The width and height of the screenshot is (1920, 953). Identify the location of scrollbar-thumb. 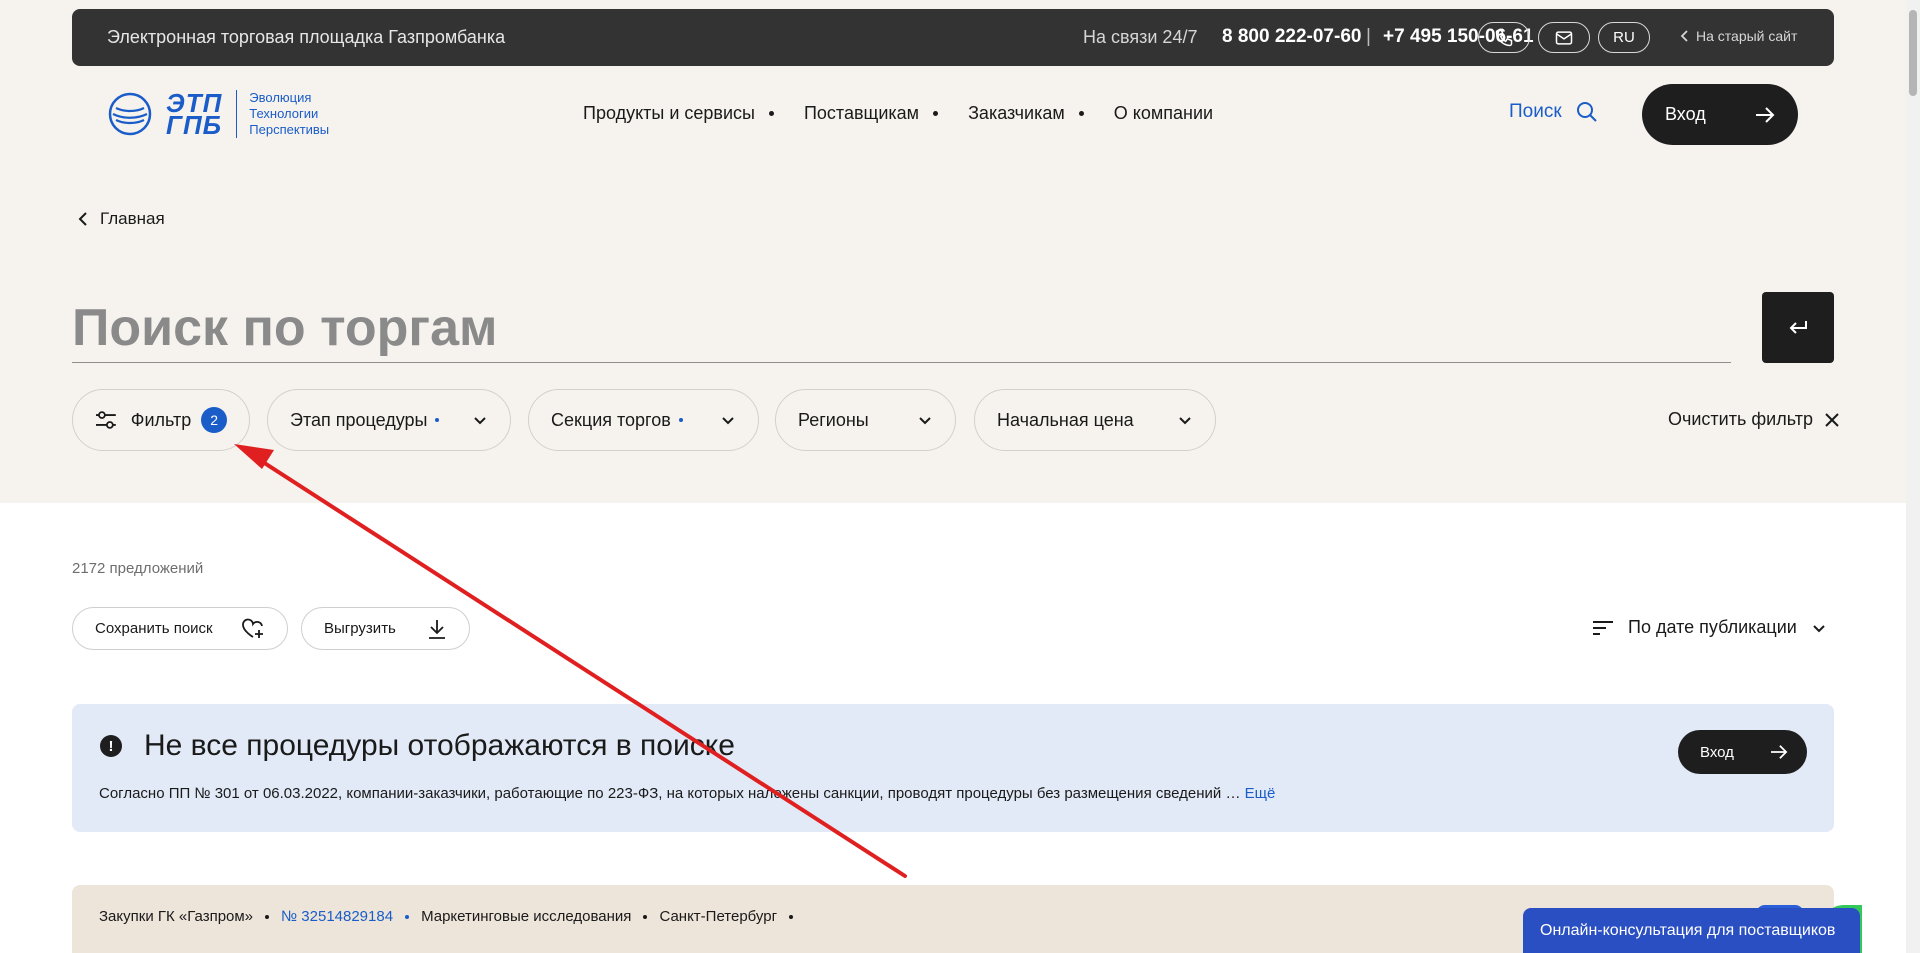
(1913, 53).